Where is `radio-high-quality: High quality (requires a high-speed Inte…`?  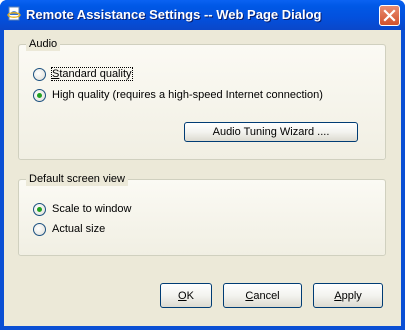
radio-high-quality: High quality (requires a high-speed Inte… is located at coordinates (178, 95).